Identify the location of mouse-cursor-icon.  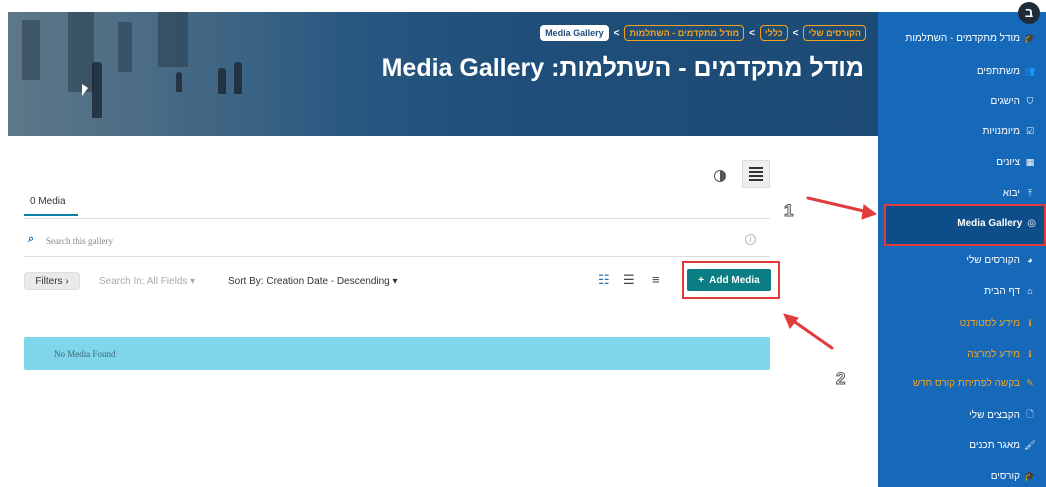
(85, 90).